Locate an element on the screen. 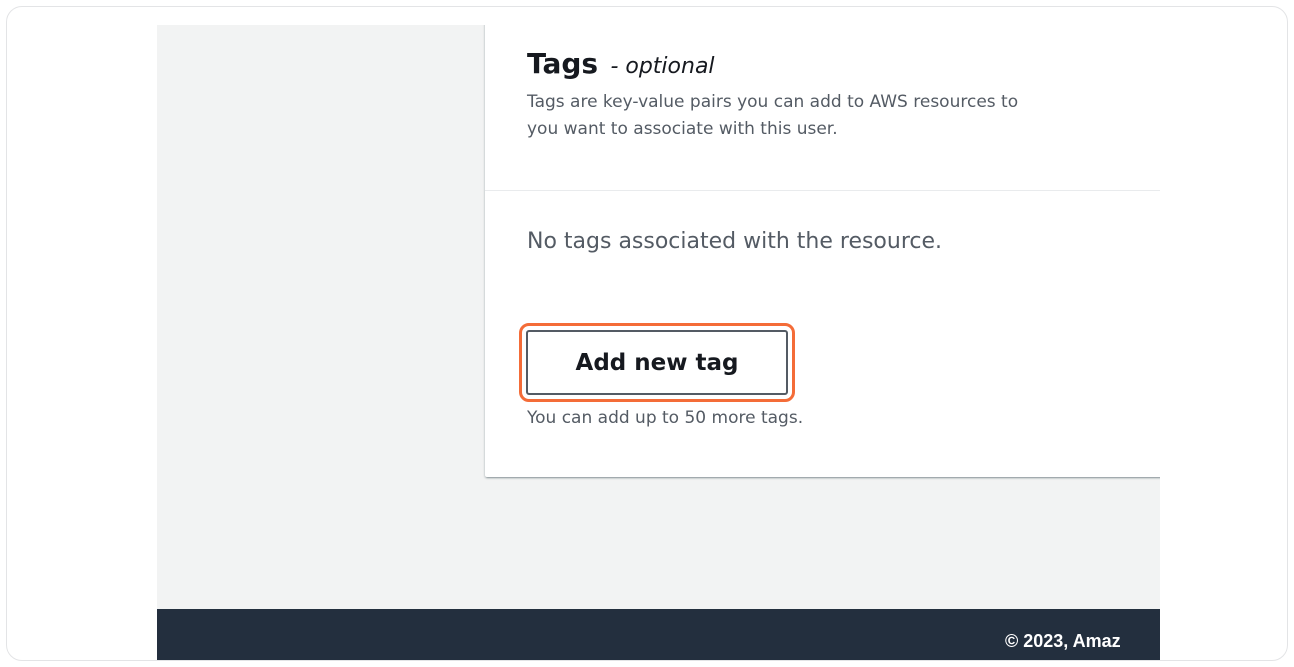 Image resolution: width=1294 pixels, height=667 pixels. tags-description-line-2: you want to associate with this user. is located at coordinates (682, 129).